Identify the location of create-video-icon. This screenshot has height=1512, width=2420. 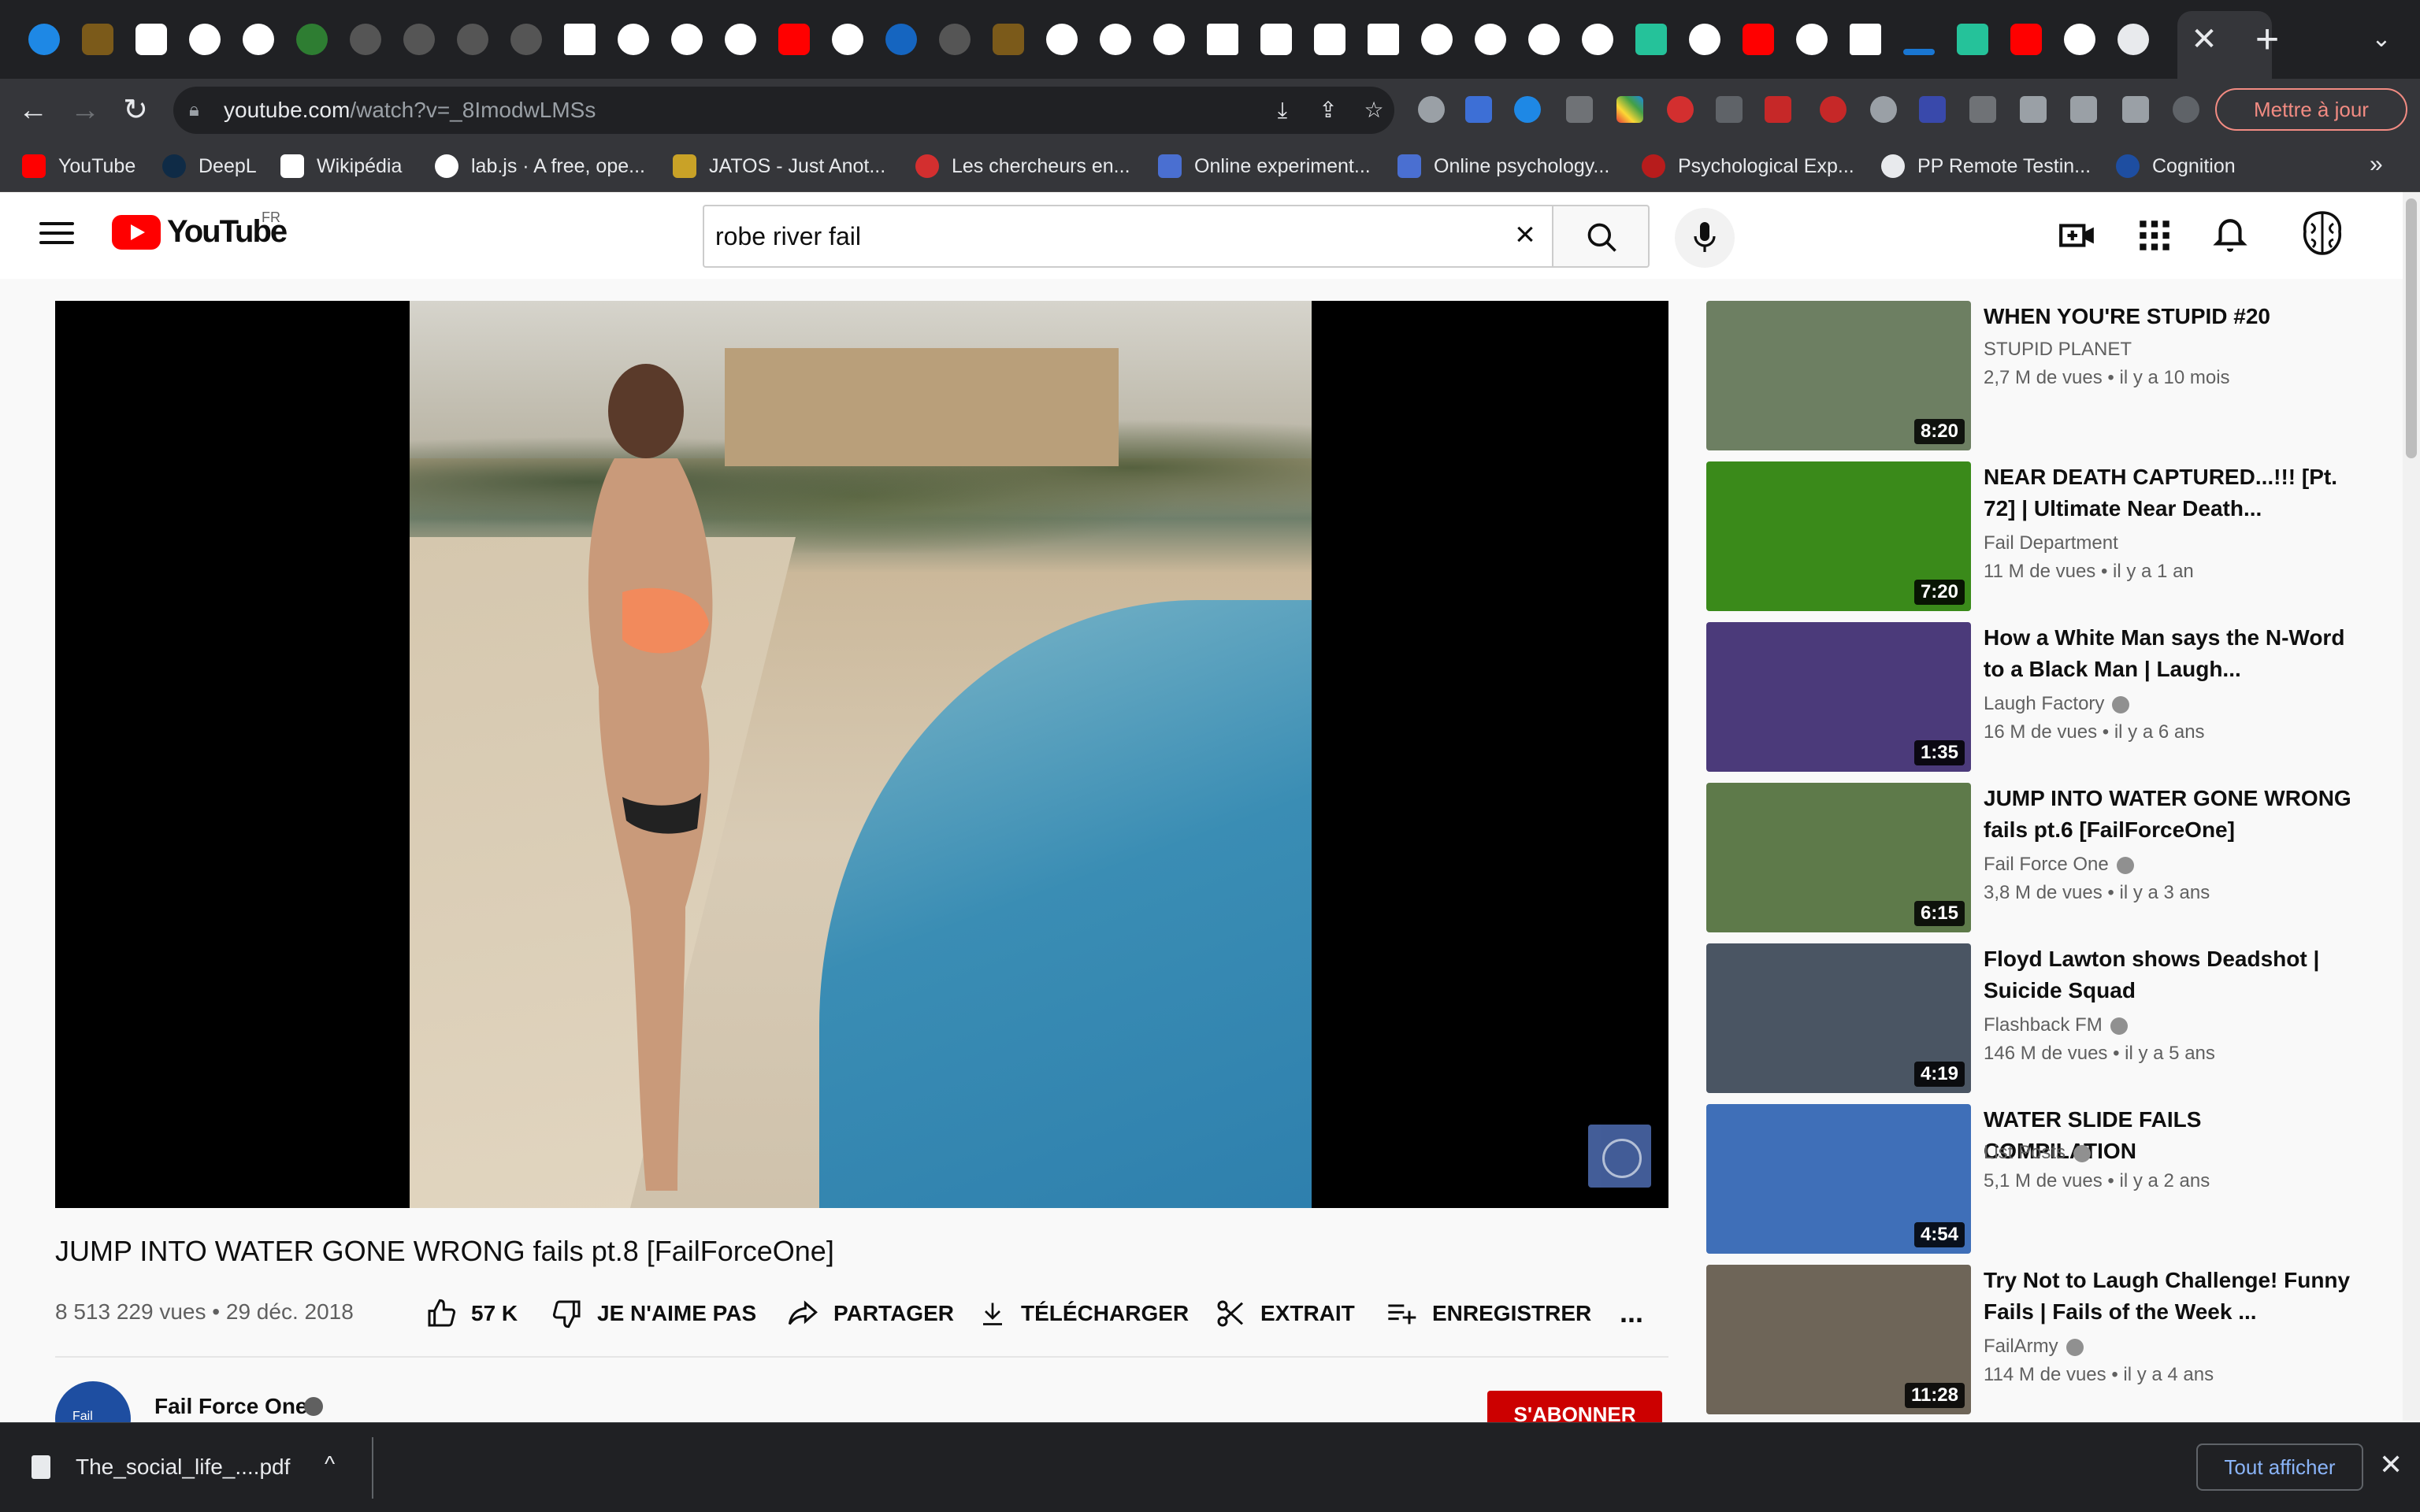
(2077, 235).